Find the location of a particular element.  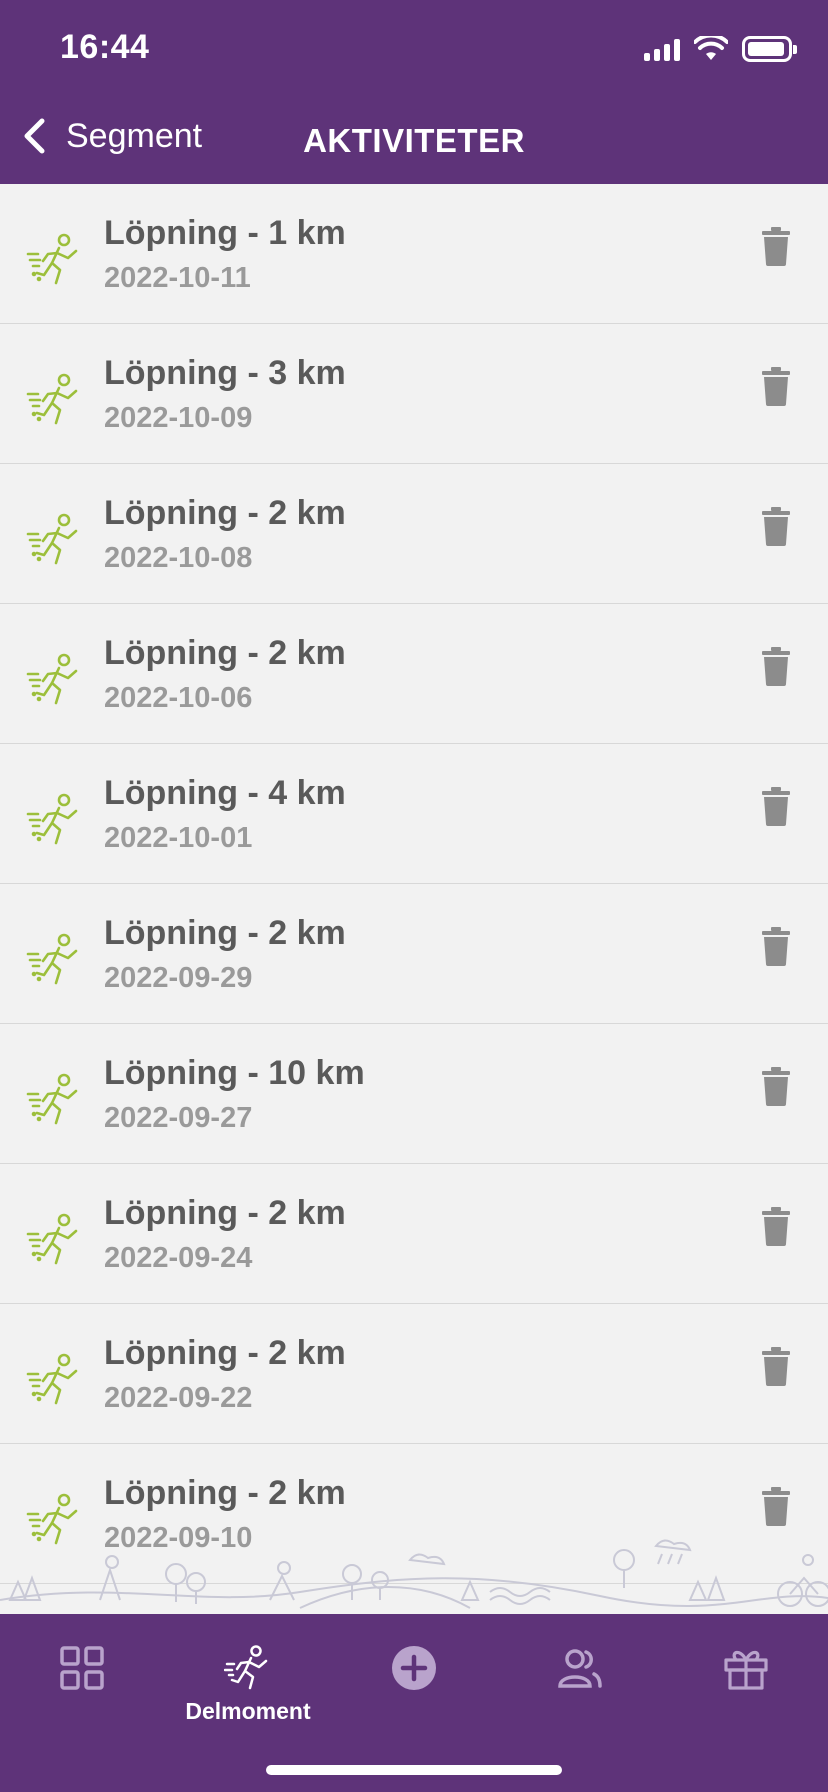

activity-date: 2022-10-09 is located at coordinates (178, 418).